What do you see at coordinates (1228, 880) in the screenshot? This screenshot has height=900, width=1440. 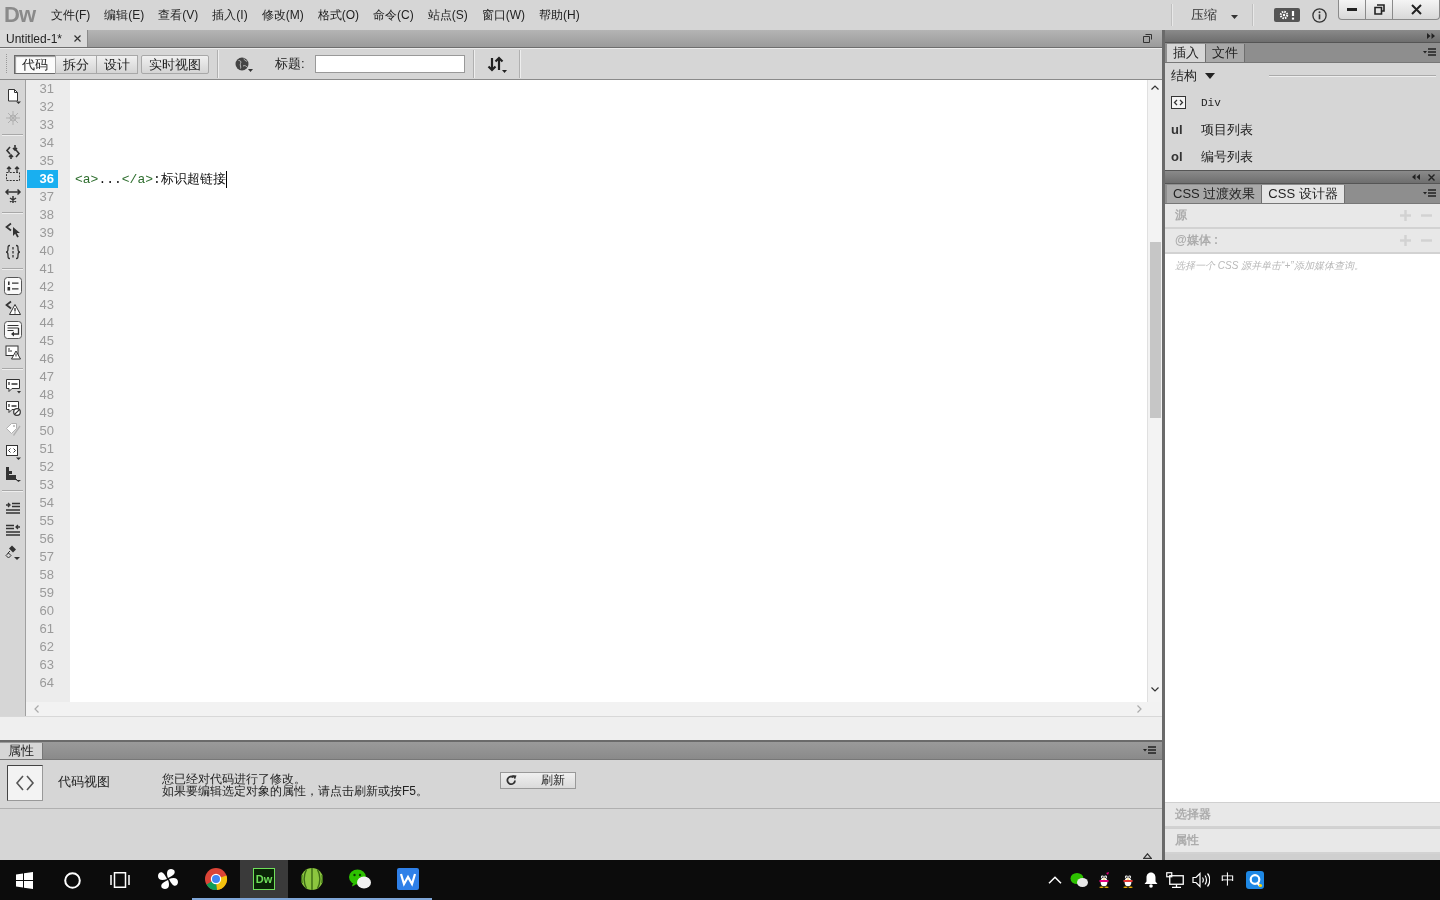 I see `input-method-indicator: 中` at bounding box center [1228, 880].